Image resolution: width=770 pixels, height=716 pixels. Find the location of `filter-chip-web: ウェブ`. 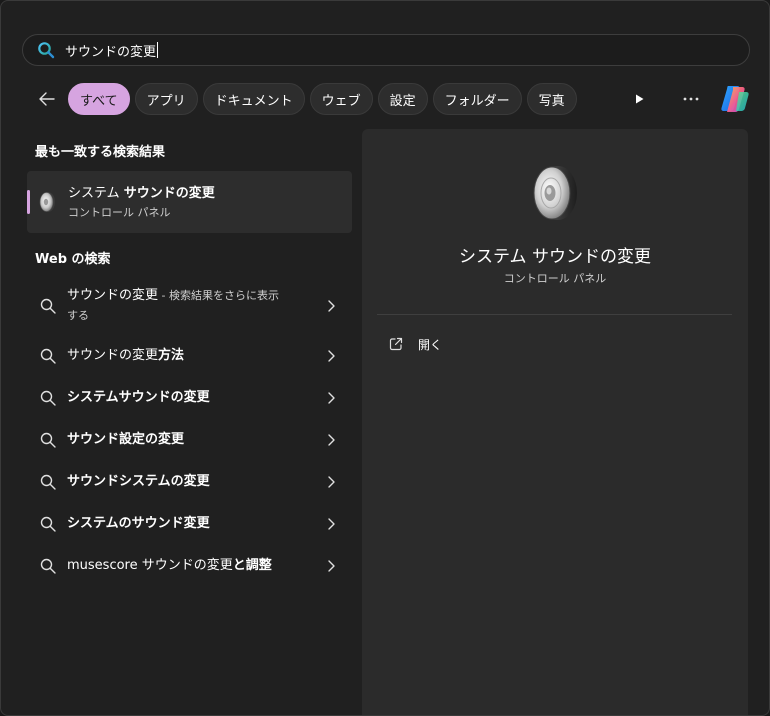

filter-chip-web: ウェブ is located at coordinates (341, 99).